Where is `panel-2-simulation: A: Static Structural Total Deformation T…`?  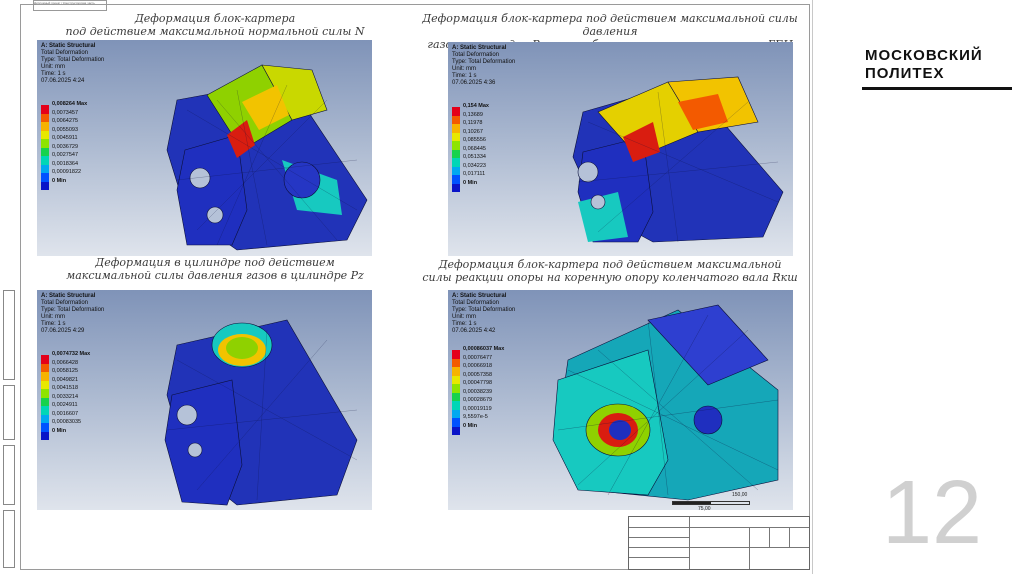 panel-2-simulation: A: Static Structural Total Deformation T… is located at coordinates (620, 149).